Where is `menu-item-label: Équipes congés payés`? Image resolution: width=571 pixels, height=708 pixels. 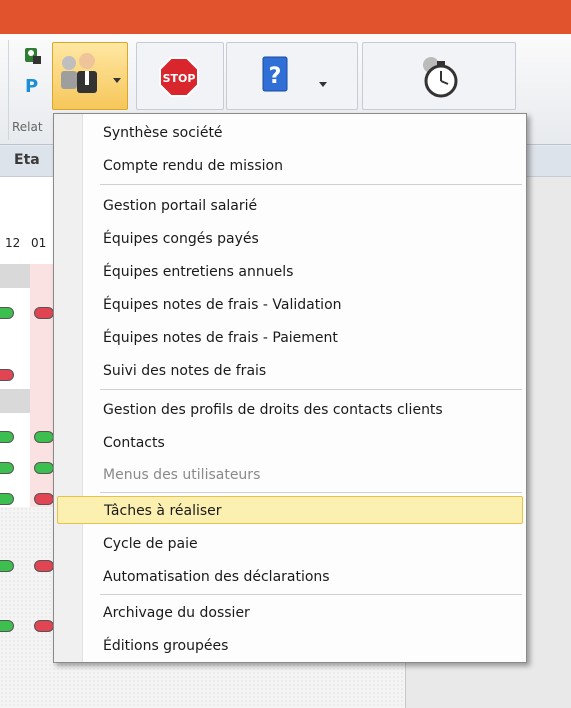 menu-item-label: Équipes congés payés is located at coordinates (181, 239).